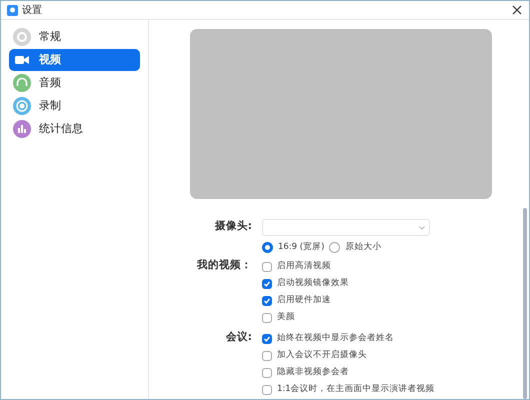 The image size is (530, 400). What do you see at coordinates (293, 247) in the screenshot?
I see `radio-option: 16:9 (宽屏)` at bounding box center [293, 247].